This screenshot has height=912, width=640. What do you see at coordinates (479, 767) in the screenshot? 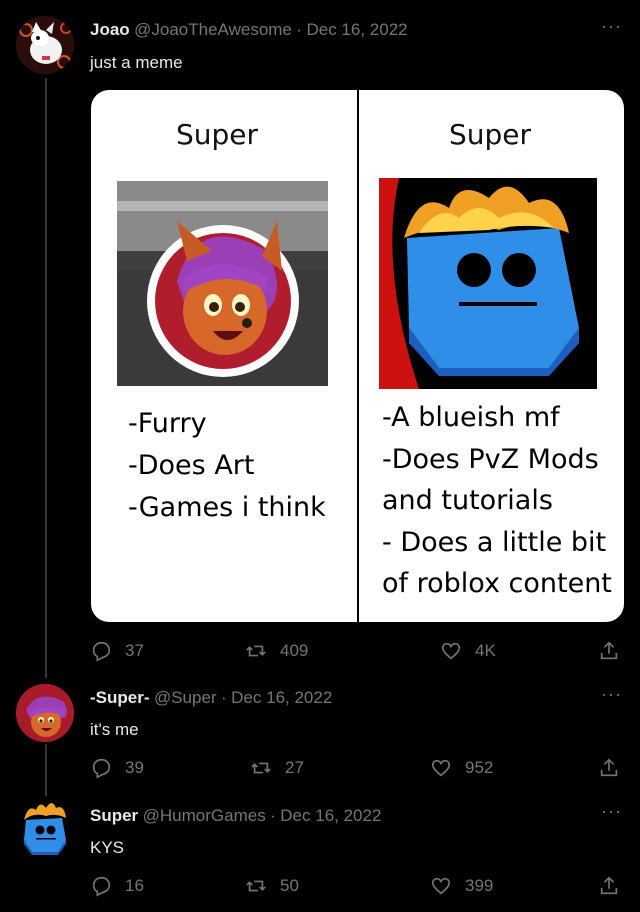
I see `like-count: 952` at bounding box center [479, 767].